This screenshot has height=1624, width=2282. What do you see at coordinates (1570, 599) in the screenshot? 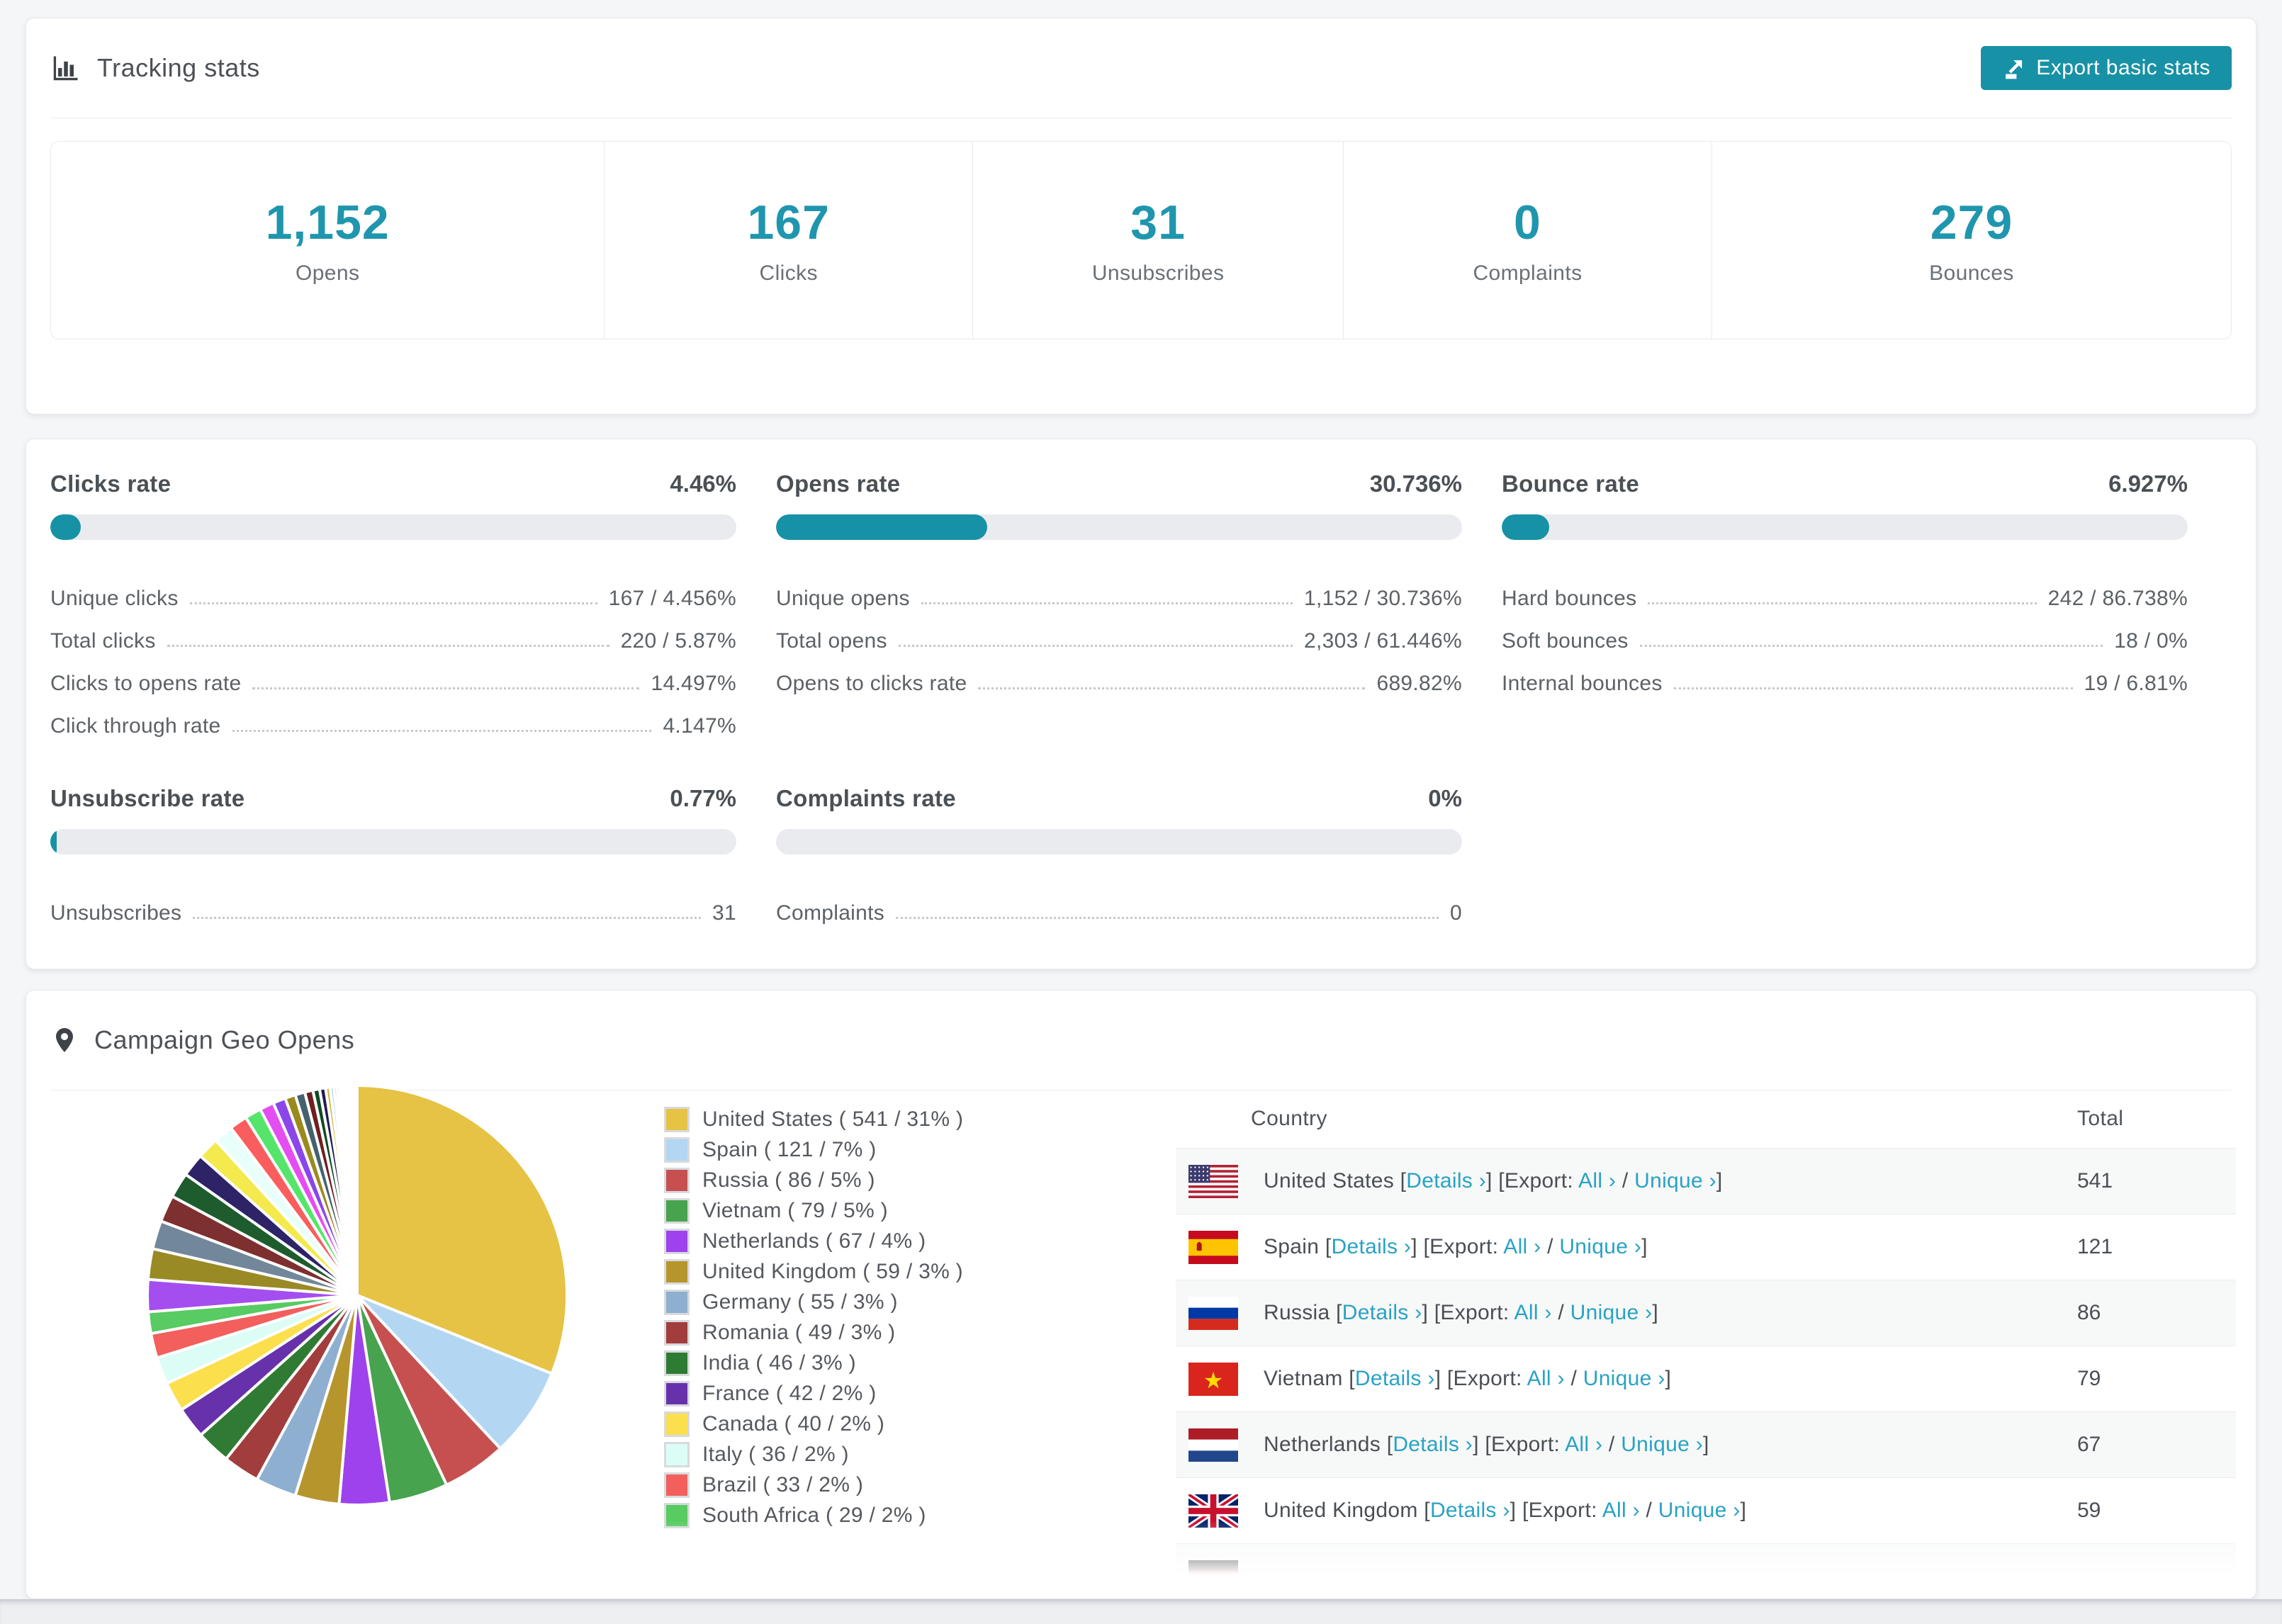
I see `rate-detail-label: Hard bounces` at bounding box center [1570, 599].